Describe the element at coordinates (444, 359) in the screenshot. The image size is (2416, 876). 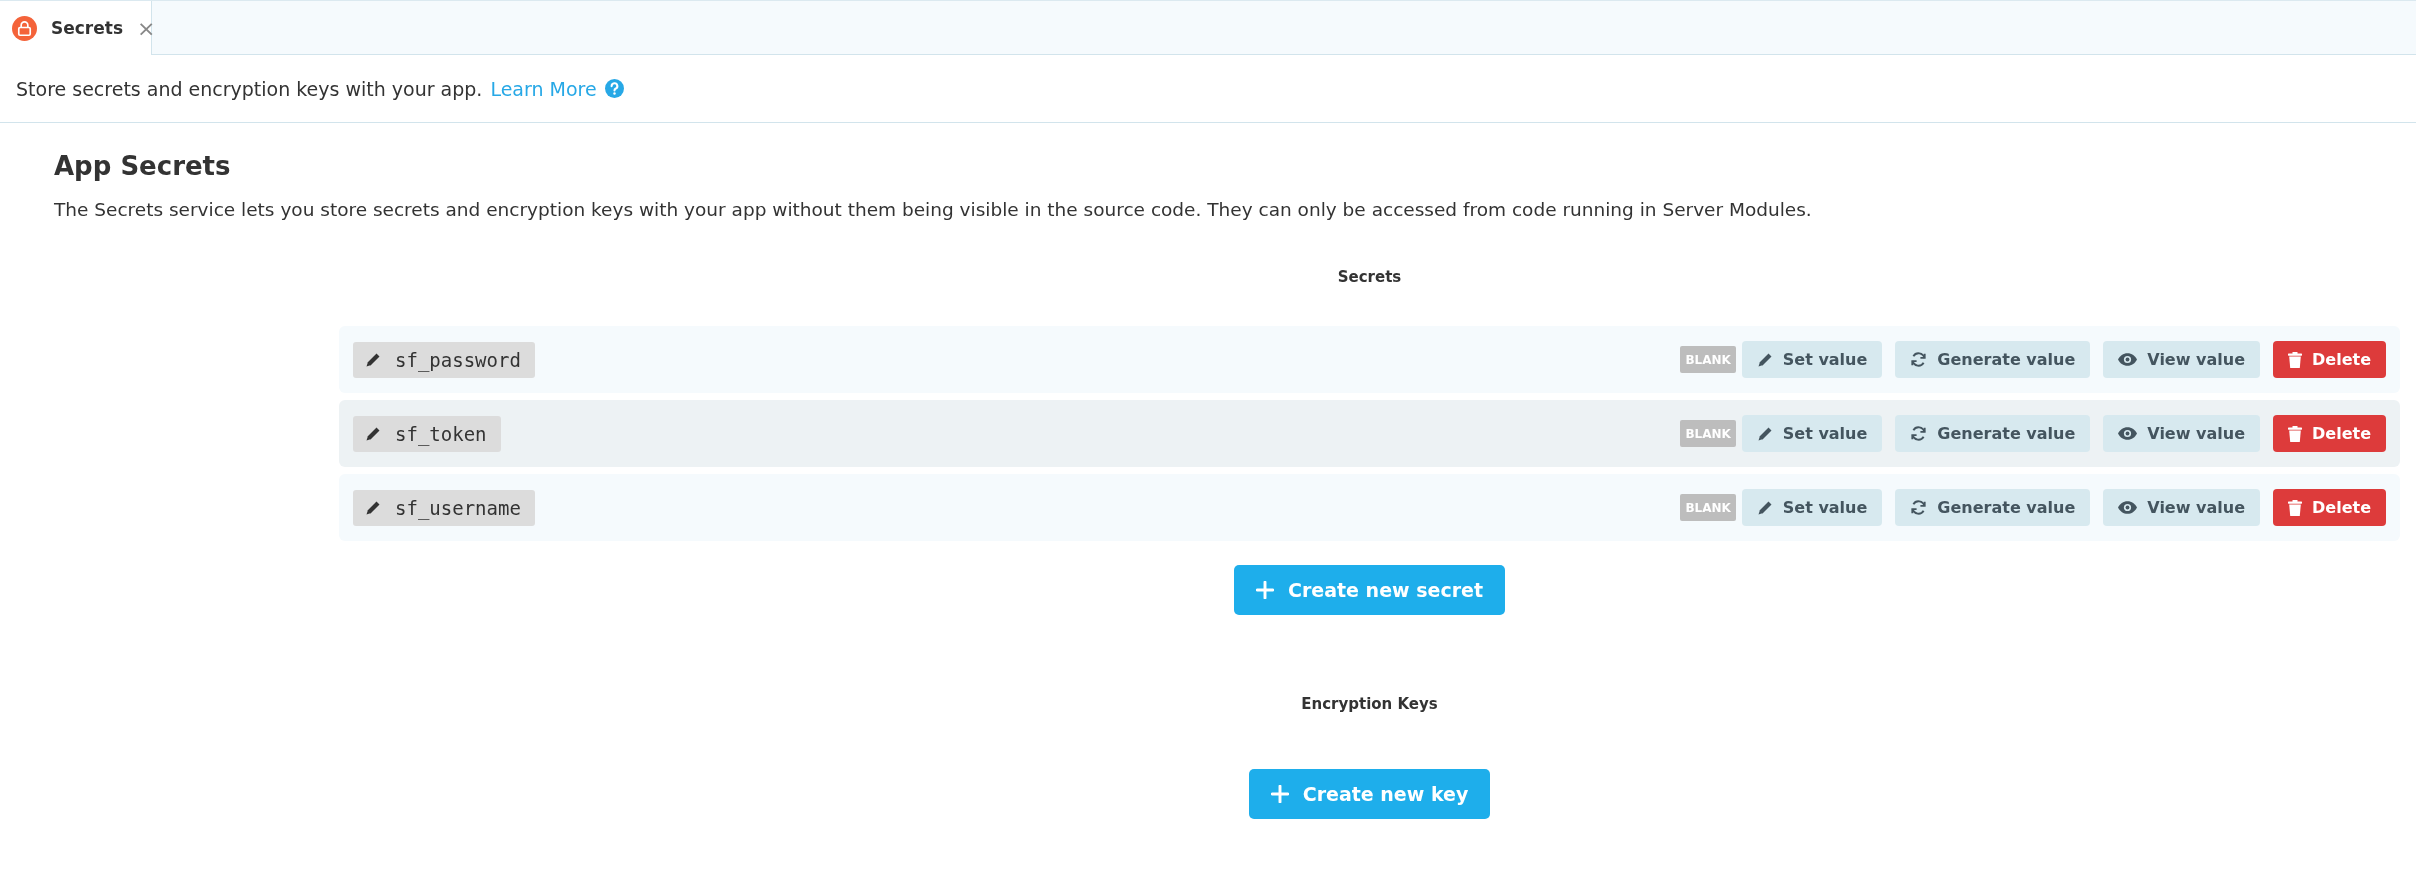
I see `secret-name: sf_password` at that location.